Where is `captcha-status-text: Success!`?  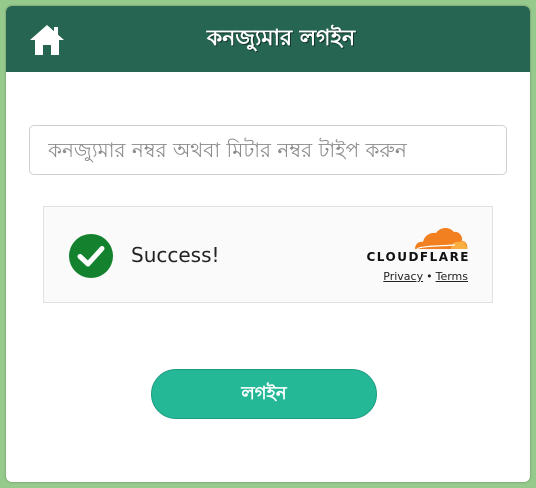
captcha-status-text: Success! is located at coordinates (175, 255).